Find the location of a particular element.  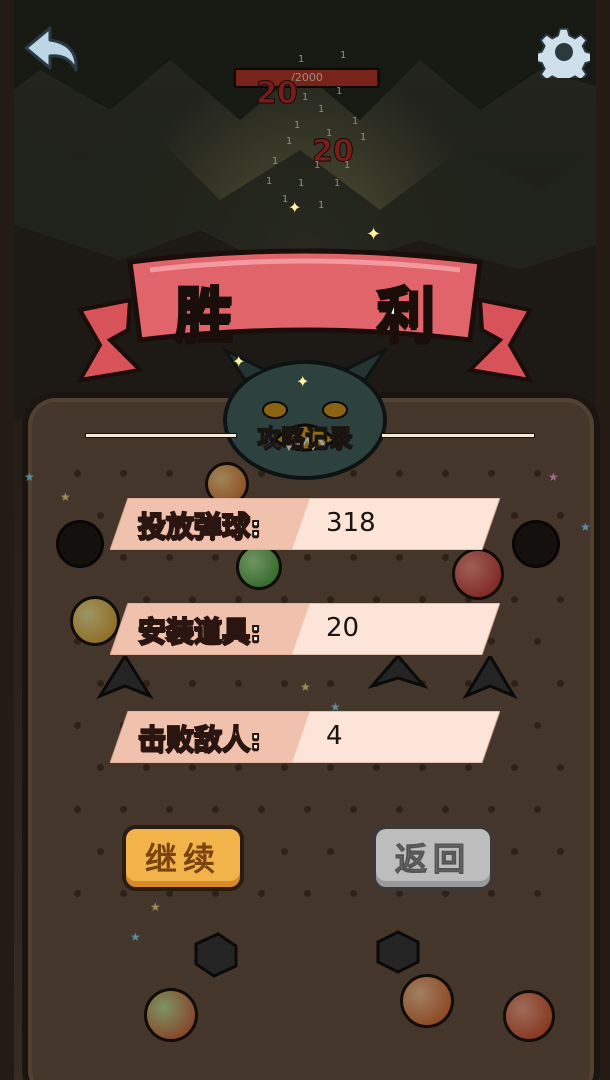

back-arrow-icon is located at coordinates (51, 49).